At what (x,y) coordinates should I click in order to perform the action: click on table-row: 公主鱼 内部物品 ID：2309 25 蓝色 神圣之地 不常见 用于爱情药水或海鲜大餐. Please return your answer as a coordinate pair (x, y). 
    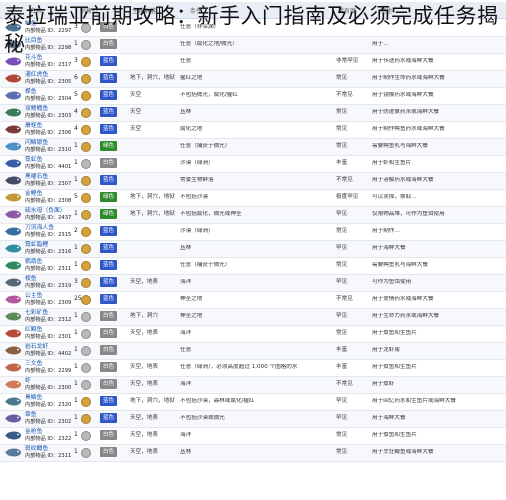
    Looking at the image, I should click on (253, 300).